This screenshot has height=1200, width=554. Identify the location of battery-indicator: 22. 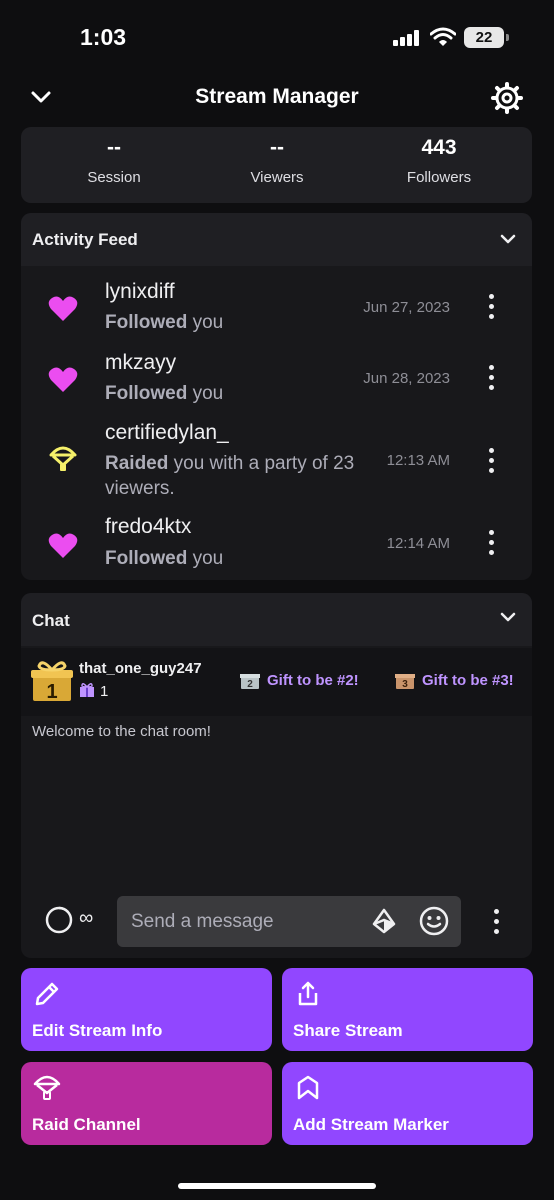
(486, 37).